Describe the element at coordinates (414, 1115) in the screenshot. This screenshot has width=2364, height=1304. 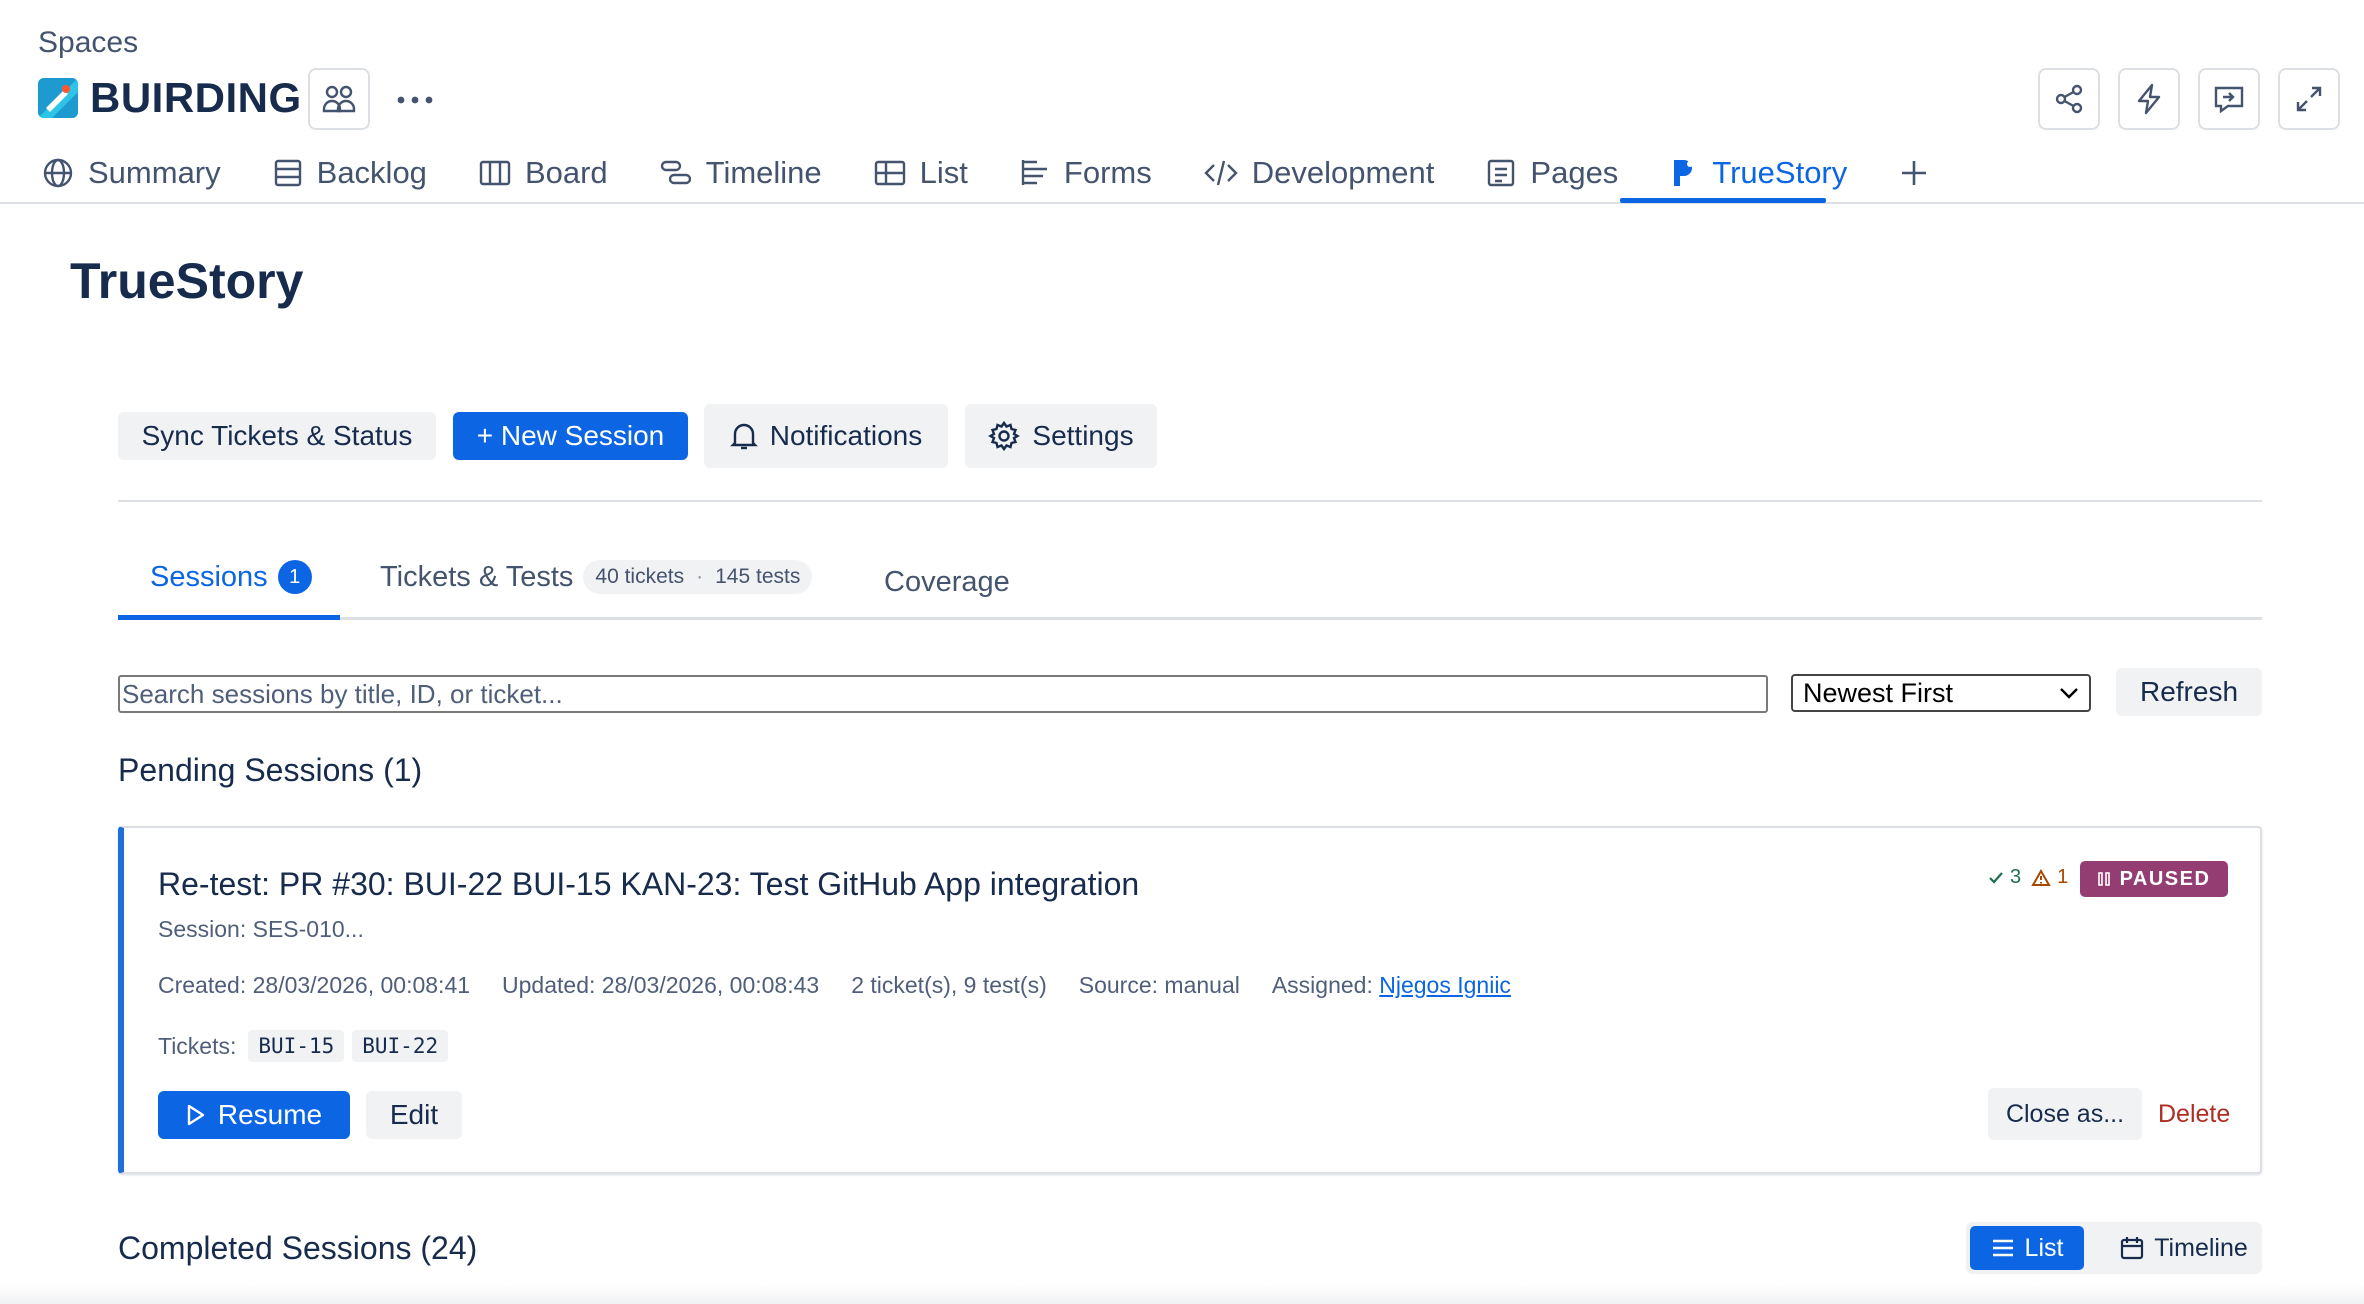
I see `edit-button: Edit` at that location.